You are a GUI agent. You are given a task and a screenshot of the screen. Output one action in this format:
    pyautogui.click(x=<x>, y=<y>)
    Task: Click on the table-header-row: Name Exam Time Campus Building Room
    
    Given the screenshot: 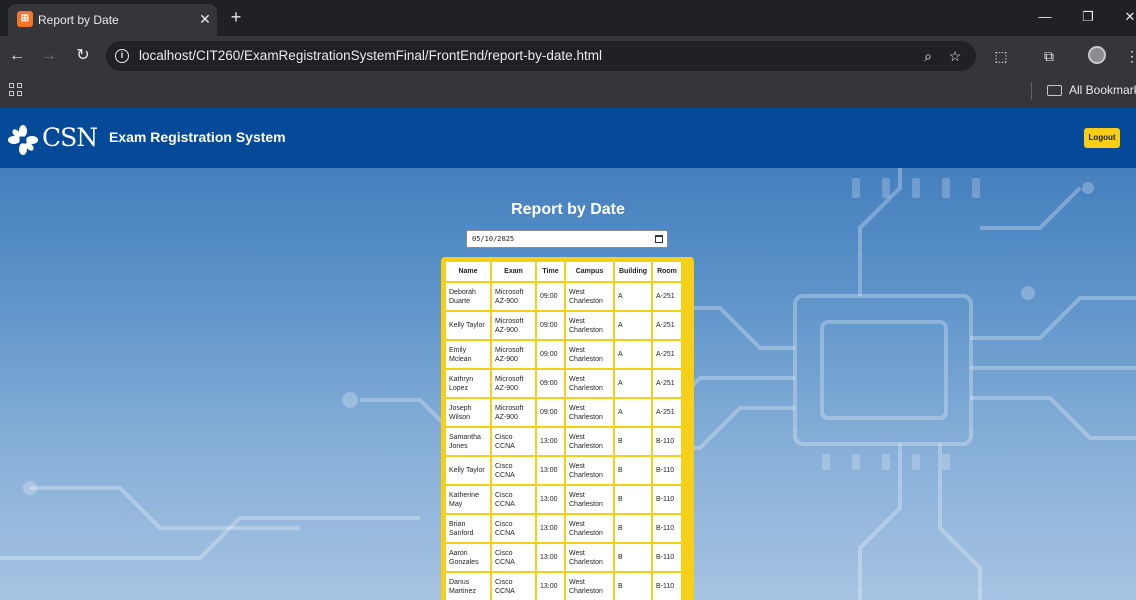 What is the action you would take?
    pyautogui.click(x=563, y=271)
    